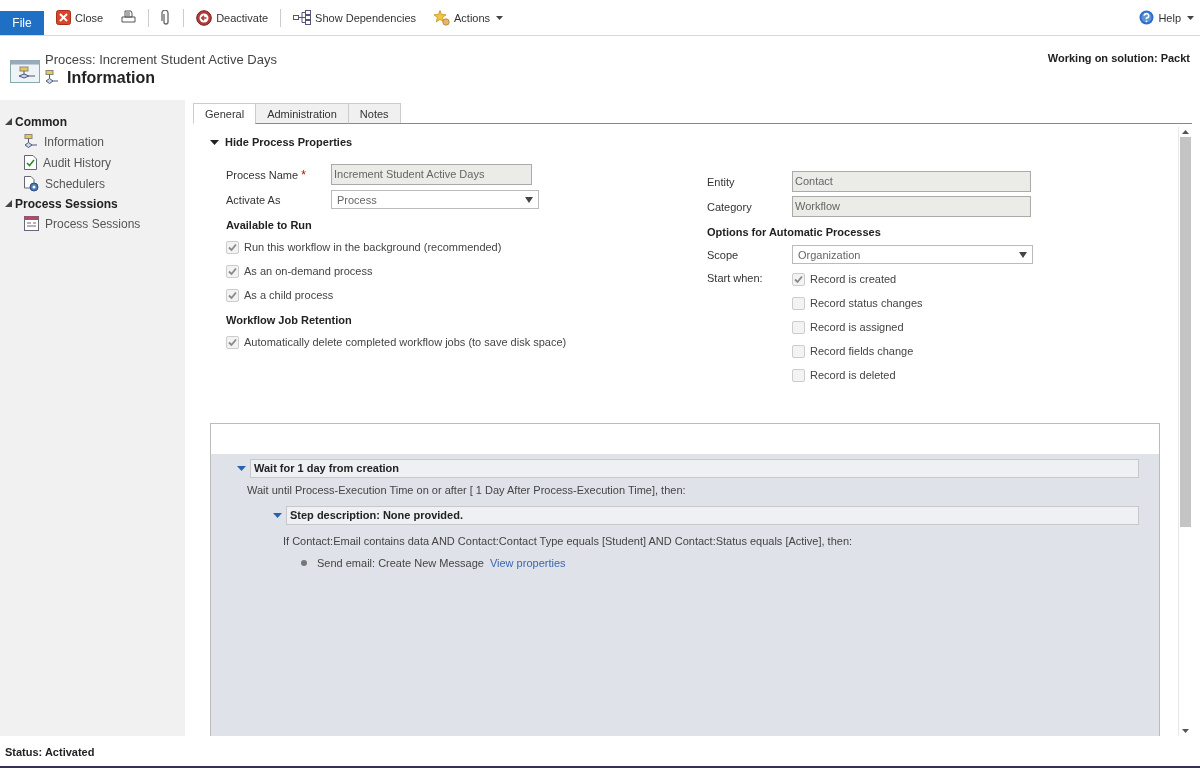  Describe the element at coordinates (694, 468) in the screenshot. I see `step-title: Wait for 1 day from creation` at that location.